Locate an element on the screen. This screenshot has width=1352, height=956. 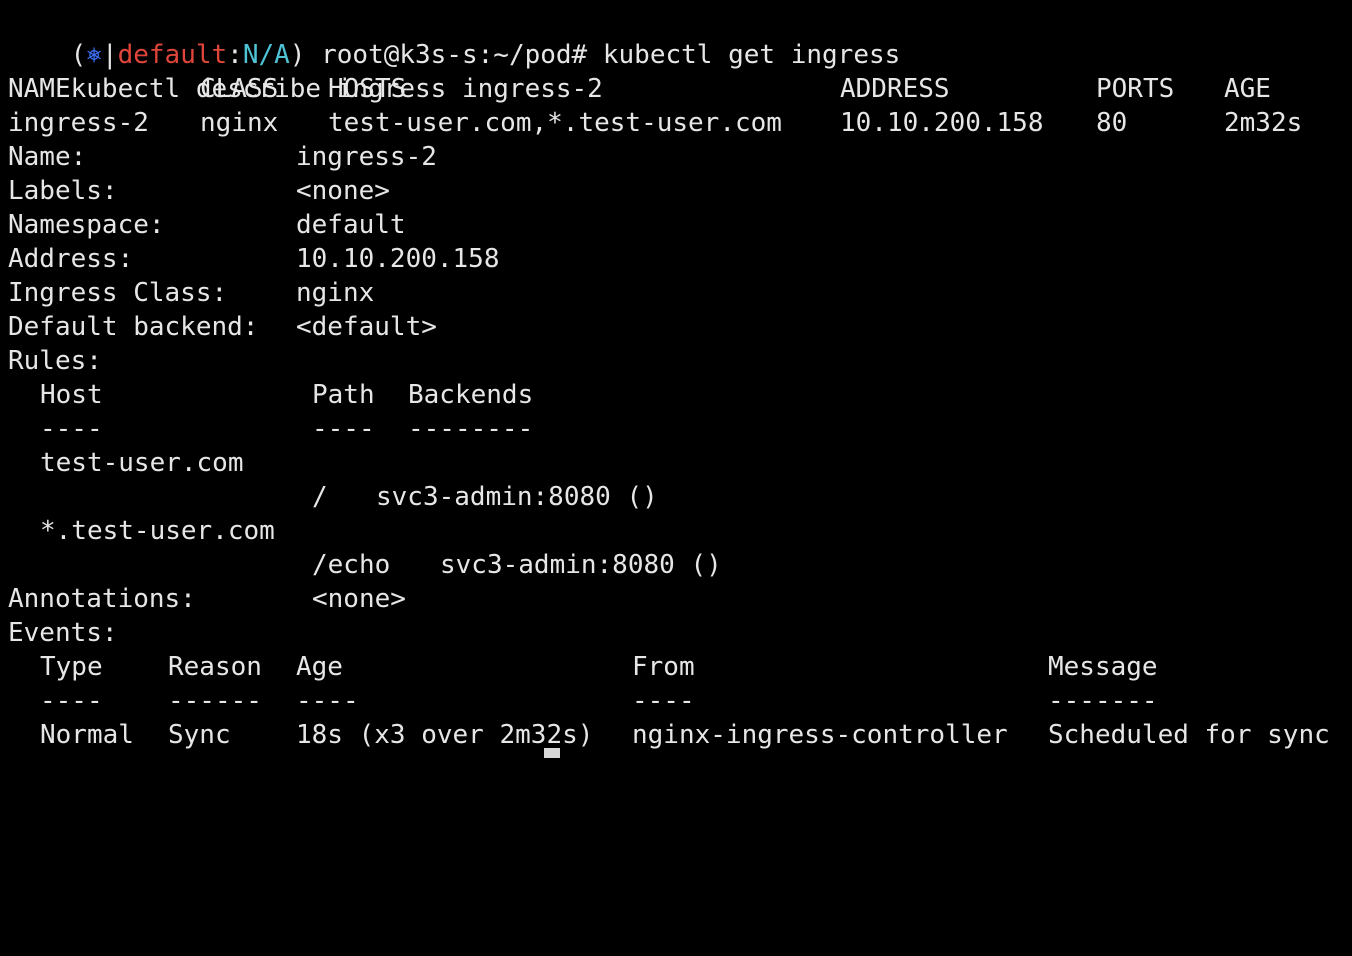
terminal-cursor is located at coordinates (552, 753).